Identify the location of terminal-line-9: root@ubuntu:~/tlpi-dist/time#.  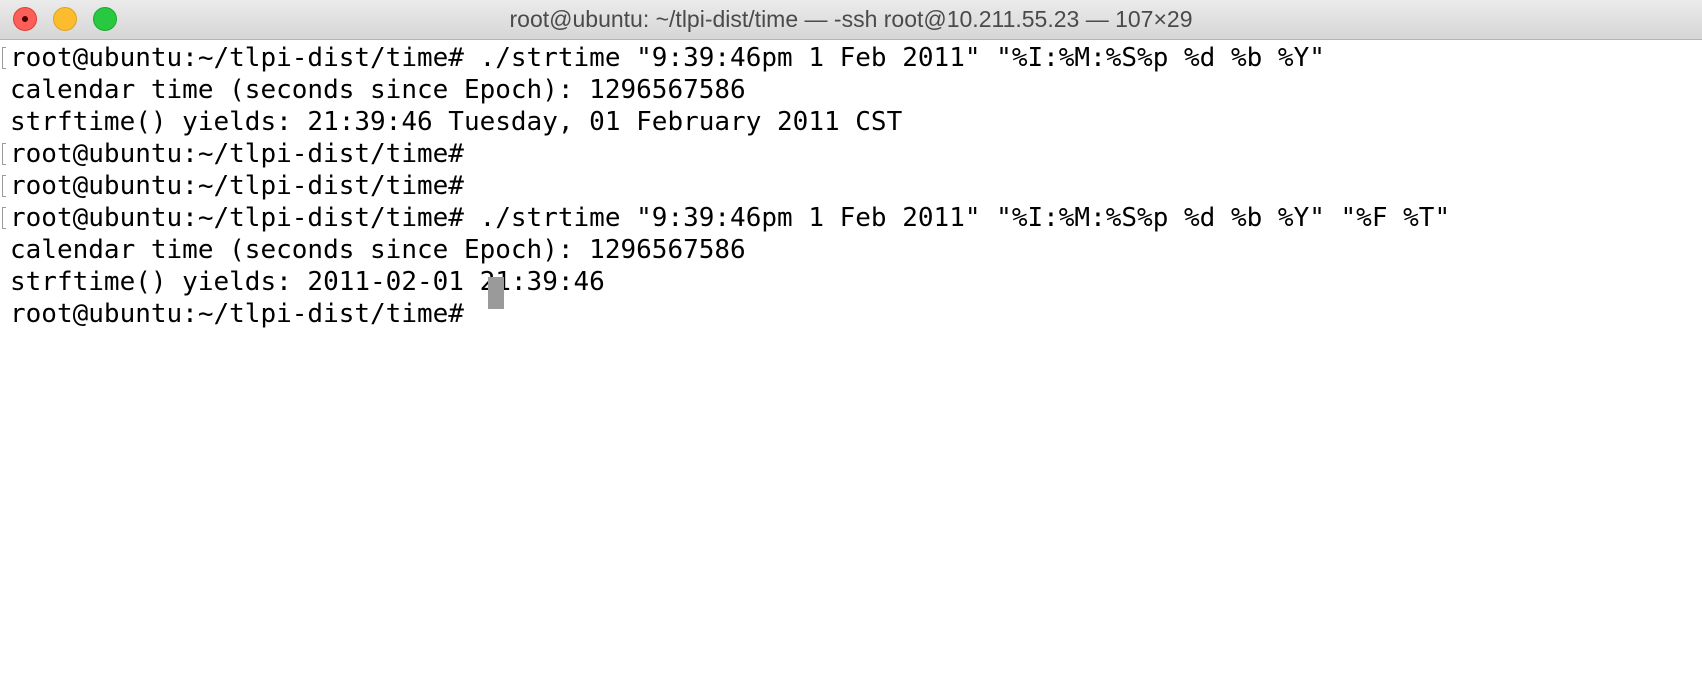
(245, 314).